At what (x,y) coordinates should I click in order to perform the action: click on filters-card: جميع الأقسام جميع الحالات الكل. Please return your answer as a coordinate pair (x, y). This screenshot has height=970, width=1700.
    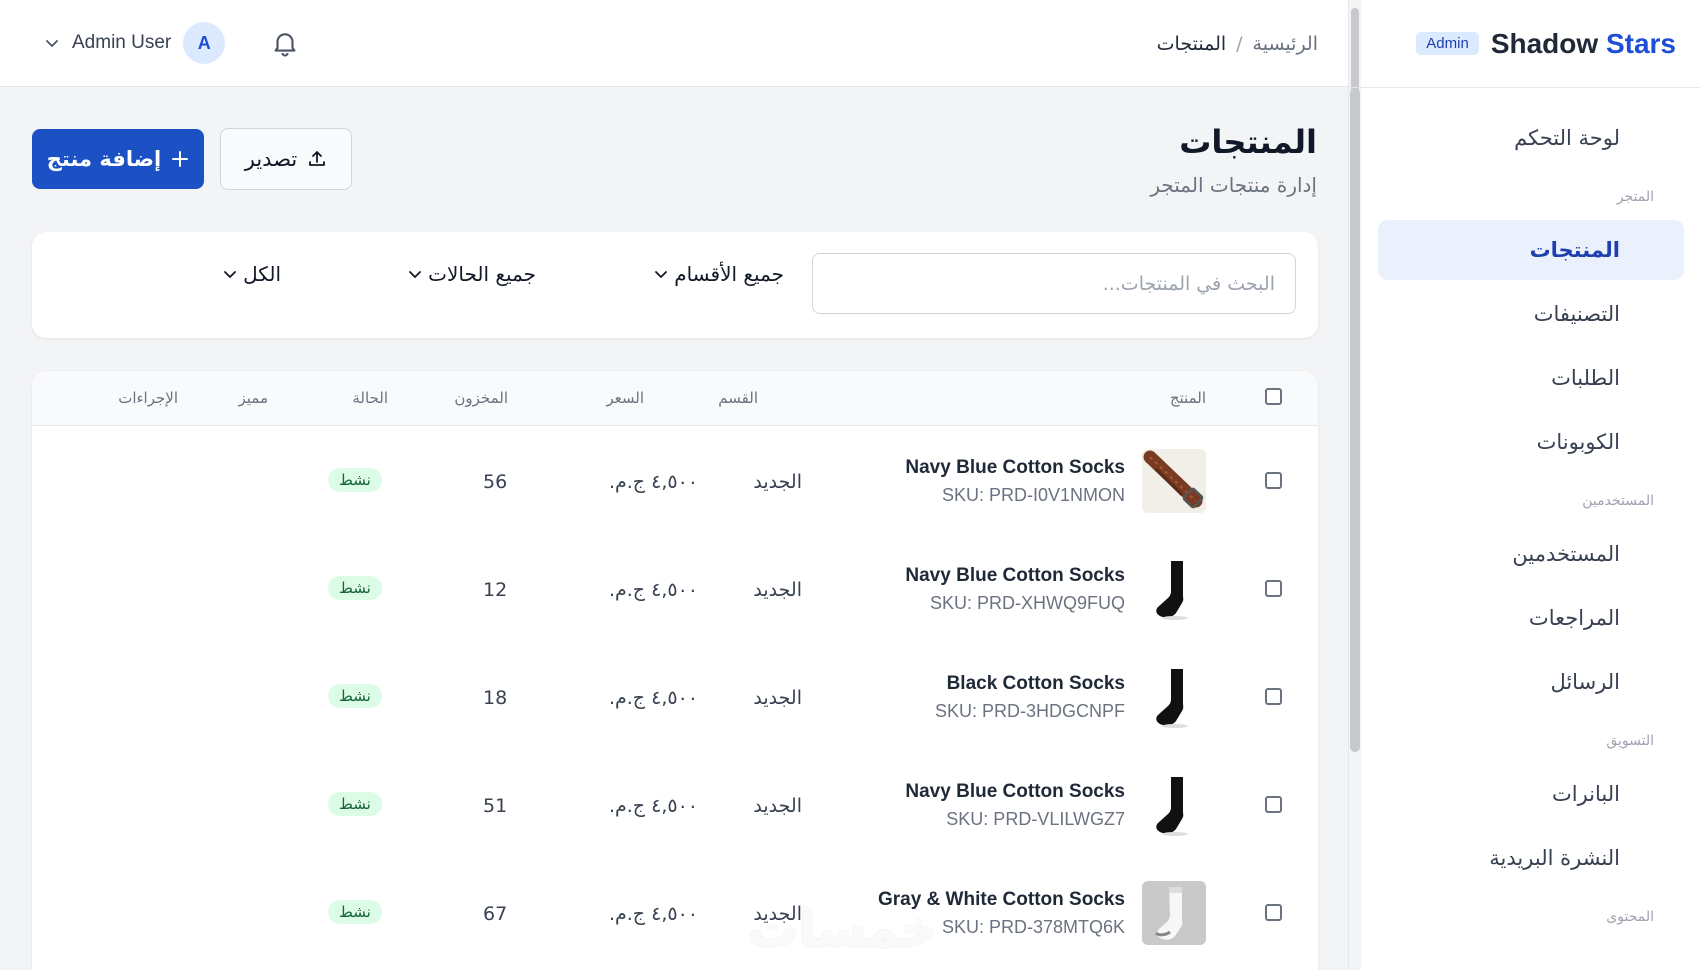
    Looking at the image, I should click on (675, 285).